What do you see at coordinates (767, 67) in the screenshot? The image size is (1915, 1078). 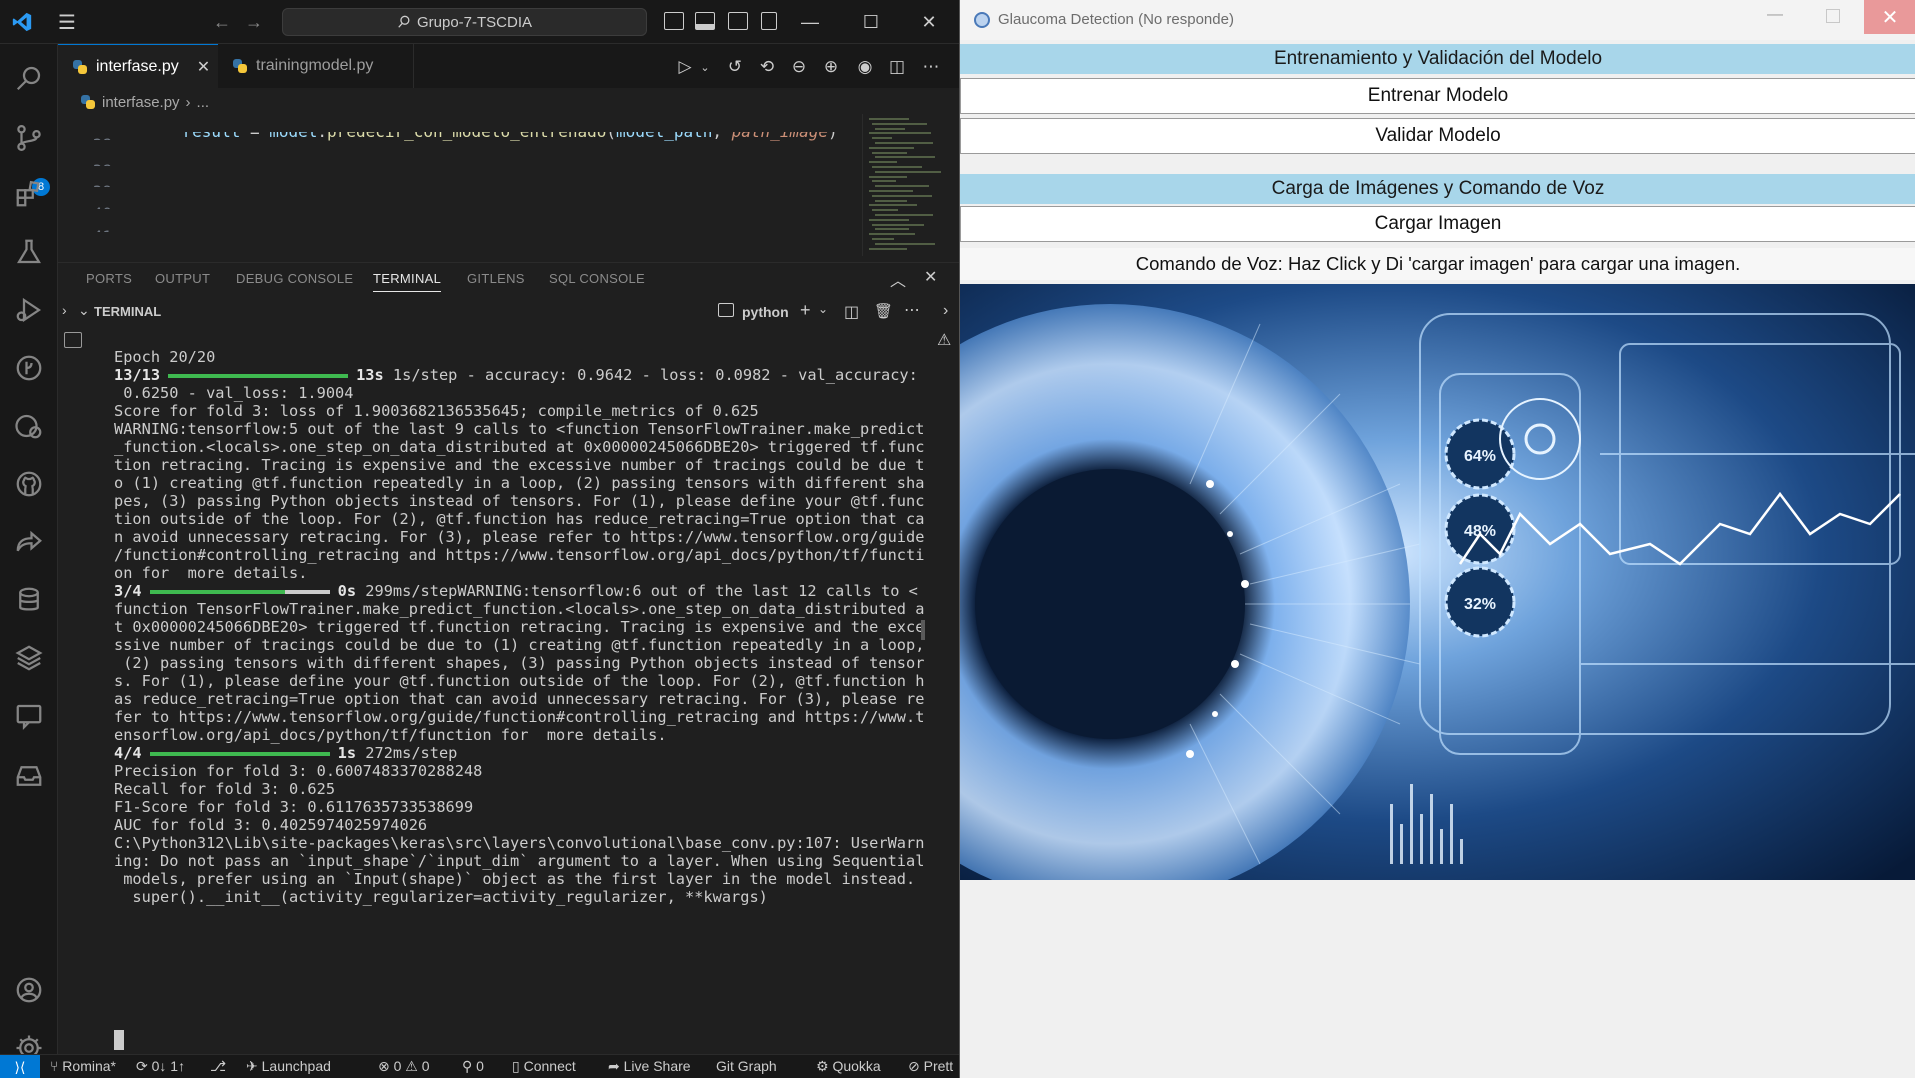 I see `open-changes-icon: ⟲` at bounding box center [767, 67].